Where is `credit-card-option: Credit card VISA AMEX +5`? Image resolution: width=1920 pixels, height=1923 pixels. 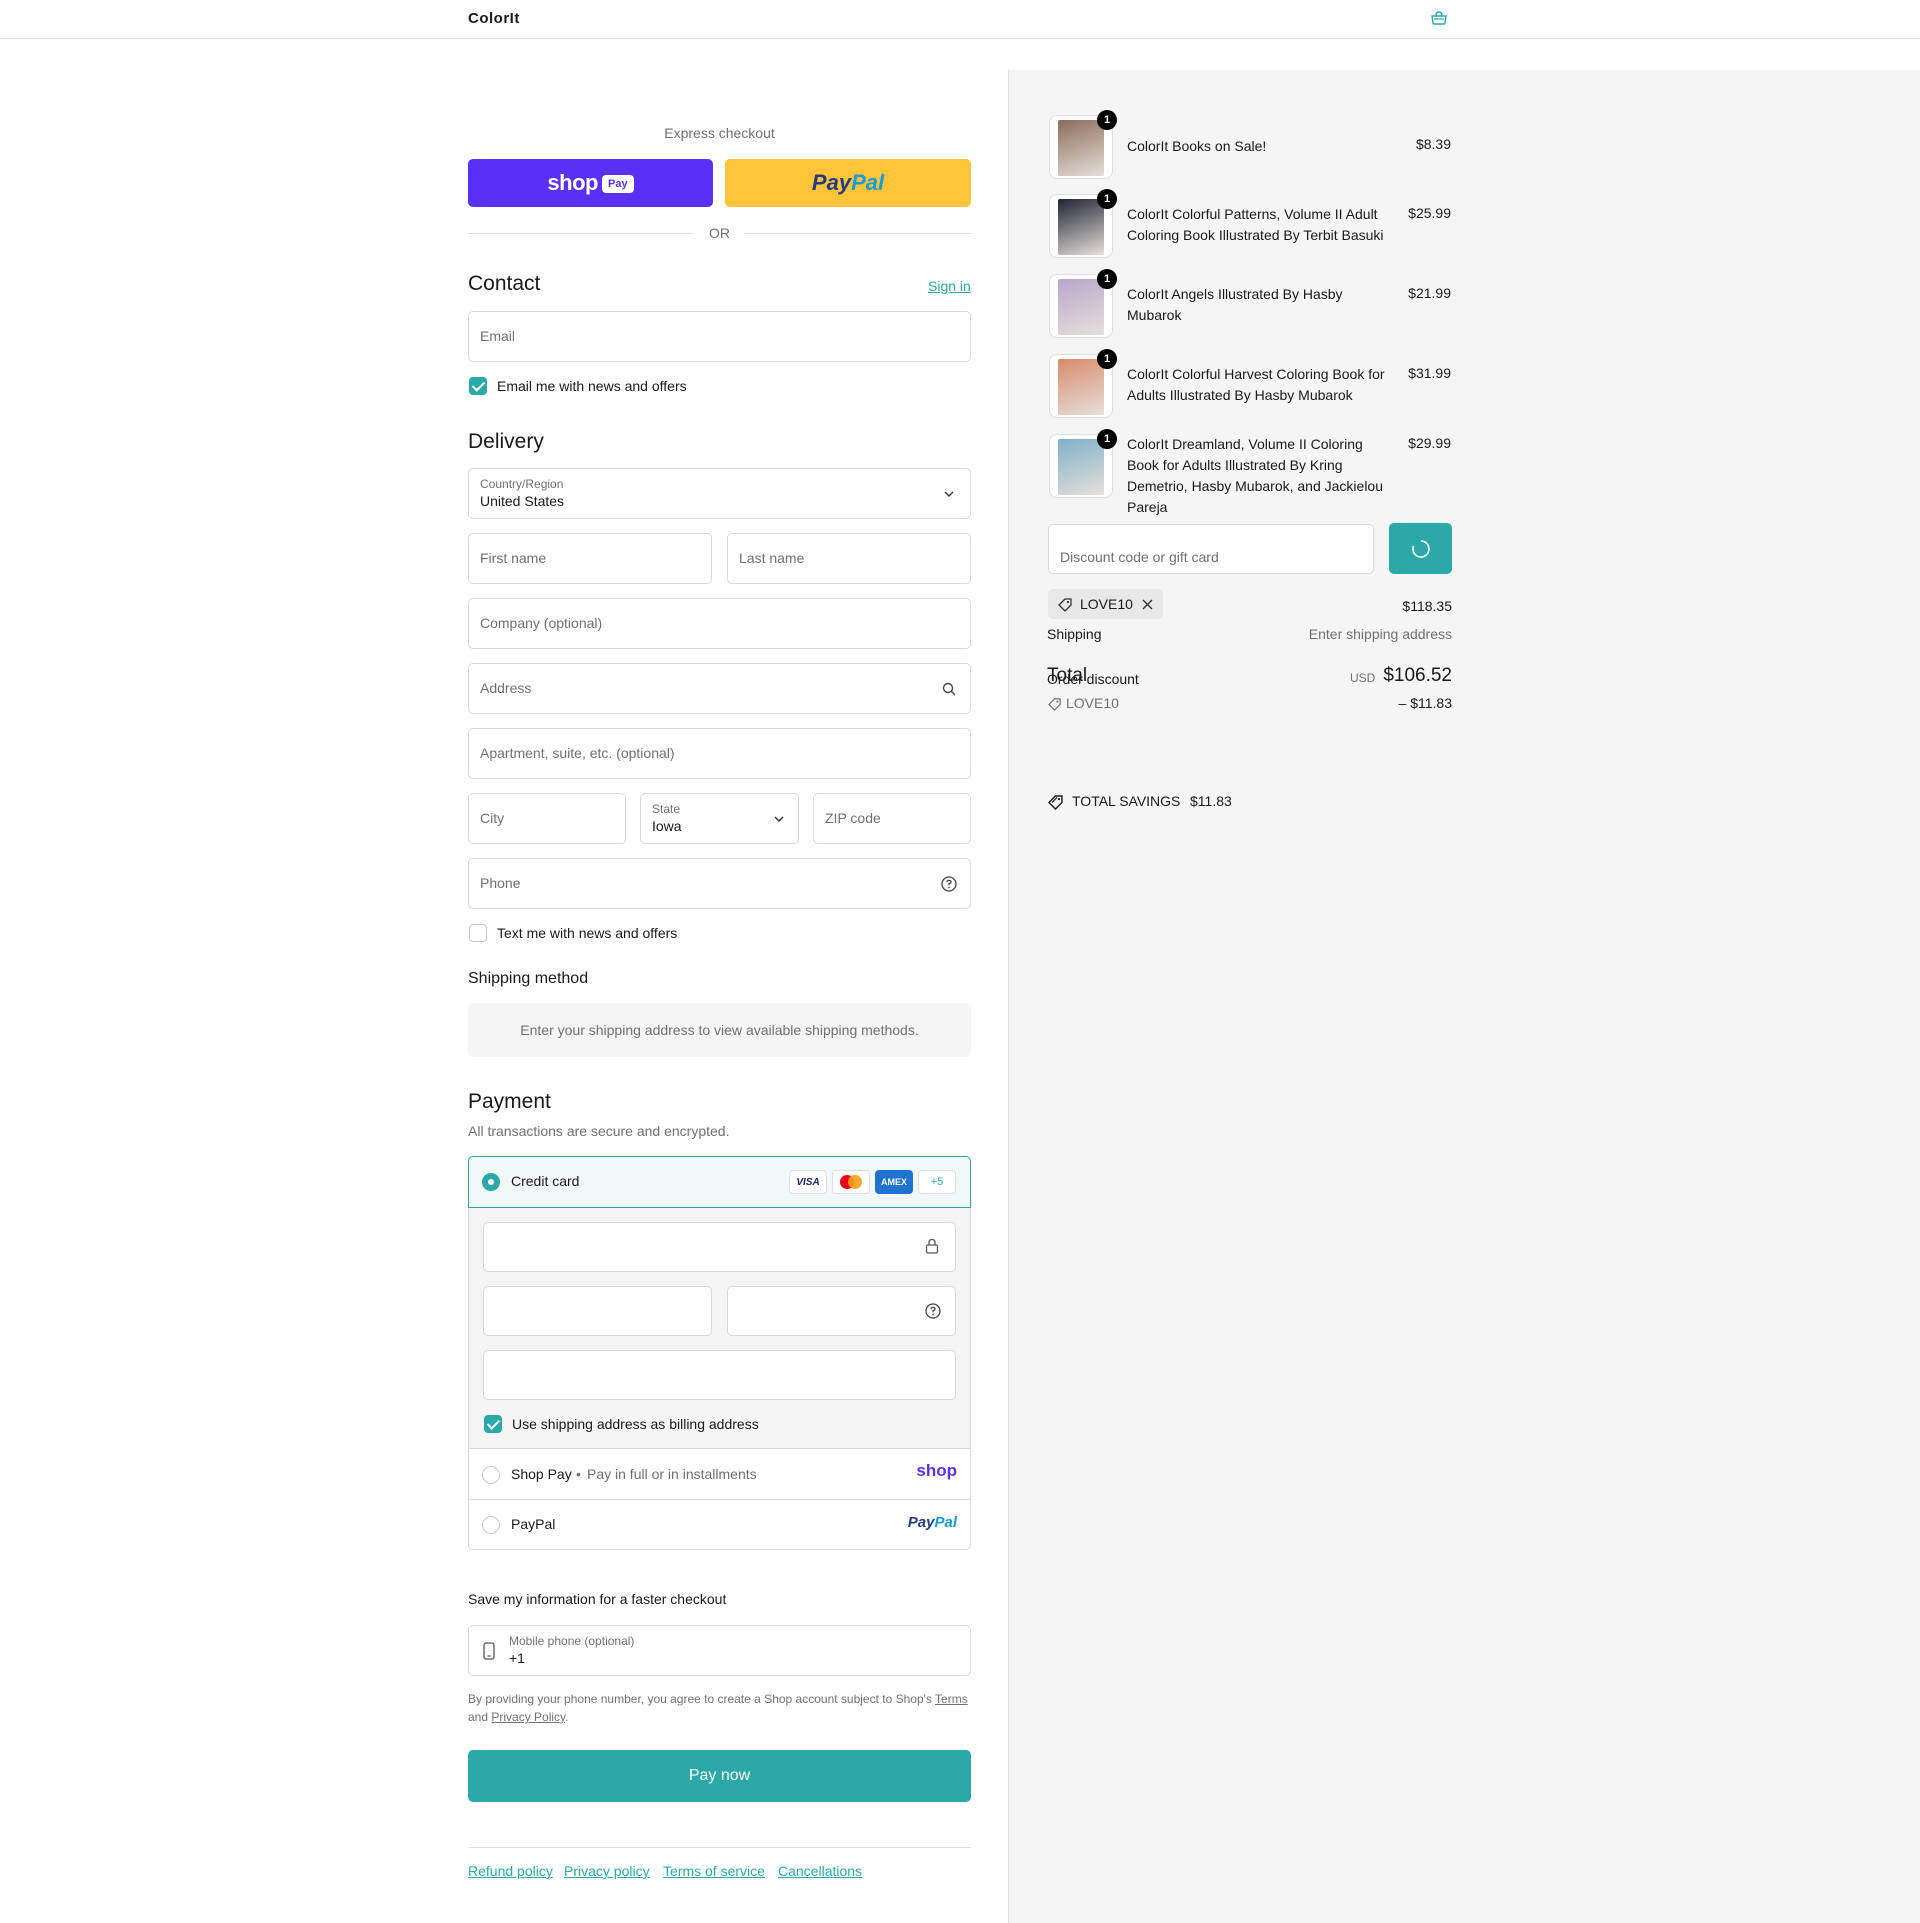
credit-card-option: Credit card VISA AMEX +5 is located at coordinates (719, 1182).